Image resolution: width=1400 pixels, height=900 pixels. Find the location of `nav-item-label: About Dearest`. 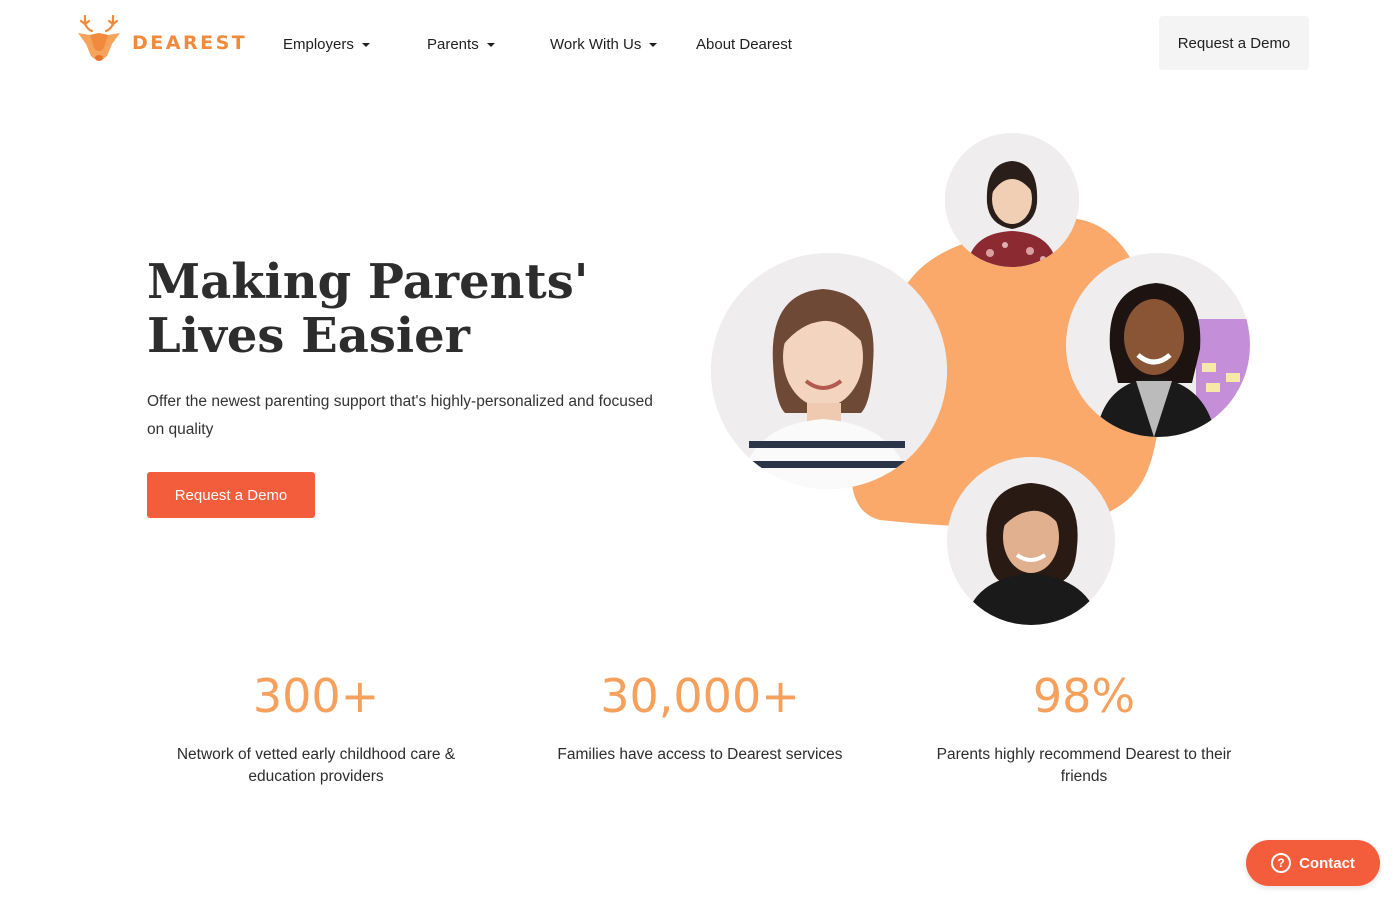

nav-item-label: About Dearest is located at coordinates (744, 44).